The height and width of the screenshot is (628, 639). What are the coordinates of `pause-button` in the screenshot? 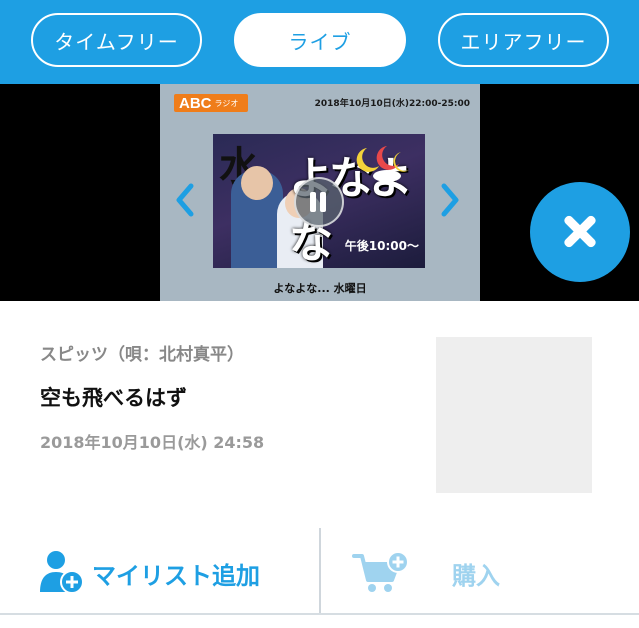 It's located at (319, 202).